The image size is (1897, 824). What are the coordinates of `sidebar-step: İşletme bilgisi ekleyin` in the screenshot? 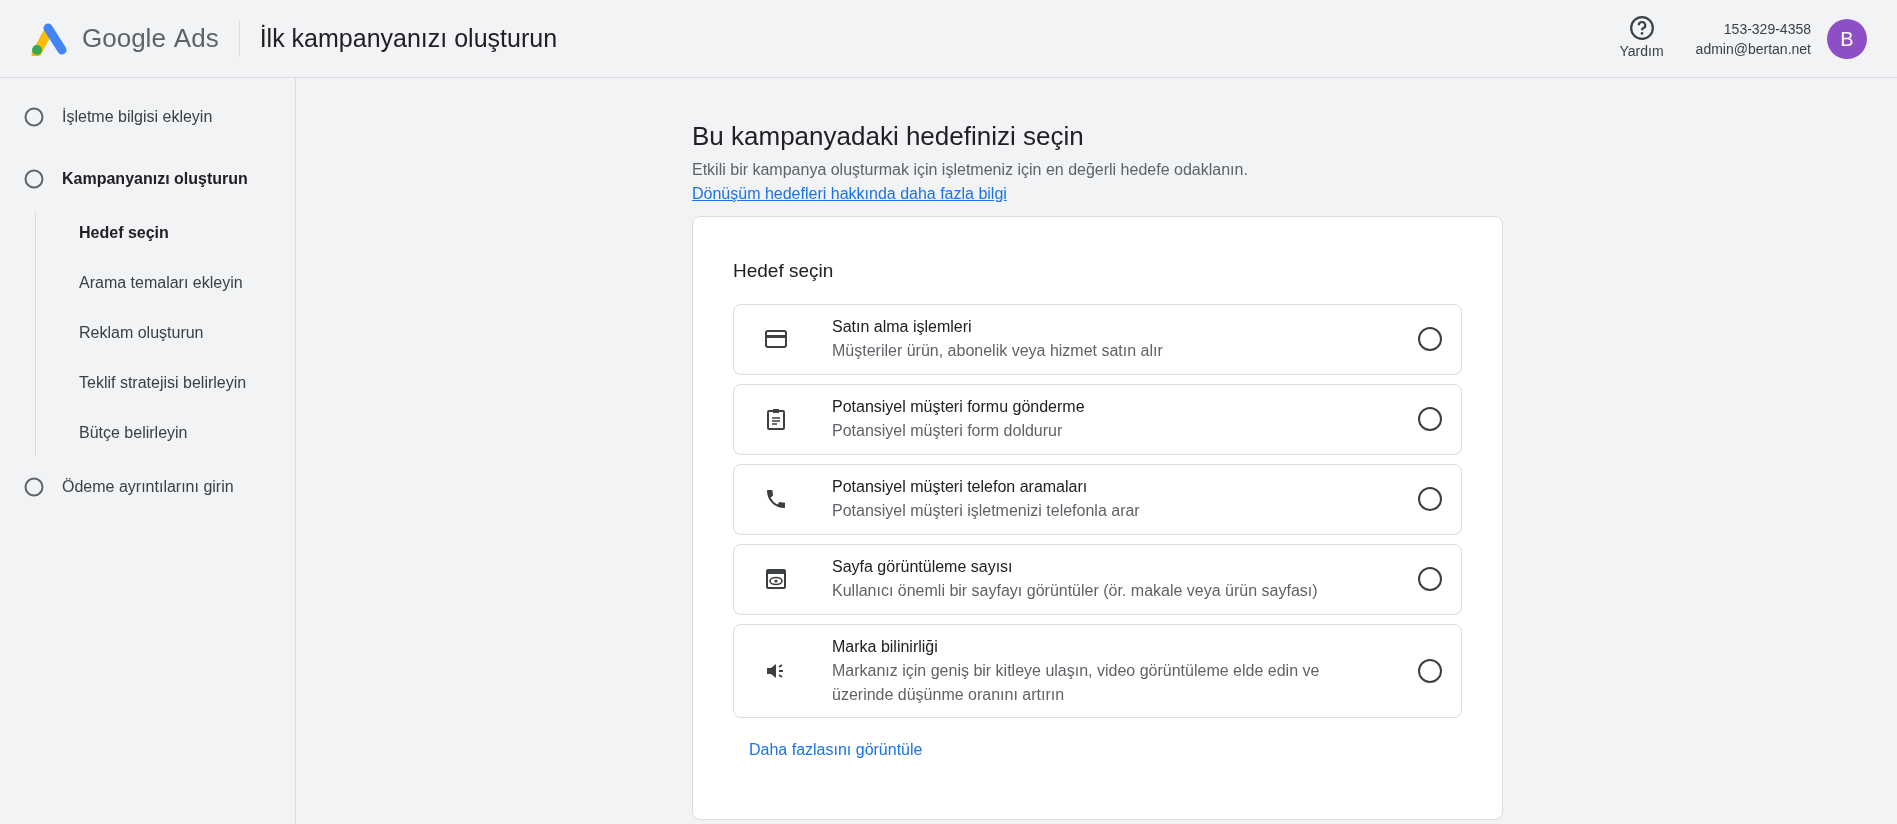 It's located at (137, 117).